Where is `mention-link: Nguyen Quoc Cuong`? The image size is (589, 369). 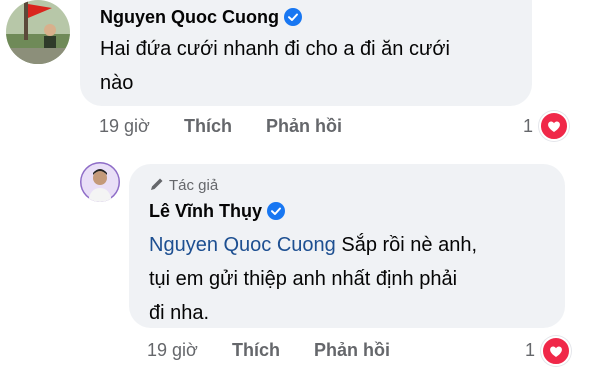
mention-link: Nguyen Quoc Cuong is located at coordinates (242, 245).